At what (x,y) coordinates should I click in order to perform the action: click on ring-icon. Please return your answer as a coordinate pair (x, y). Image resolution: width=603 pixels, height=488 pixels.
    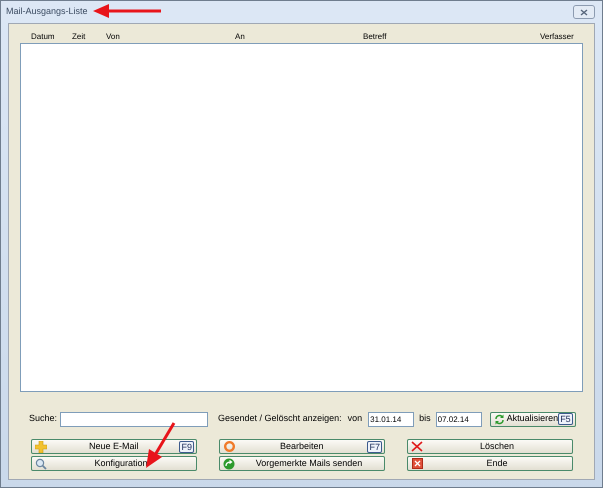
    Looking at the image, I should click on (229, 446).